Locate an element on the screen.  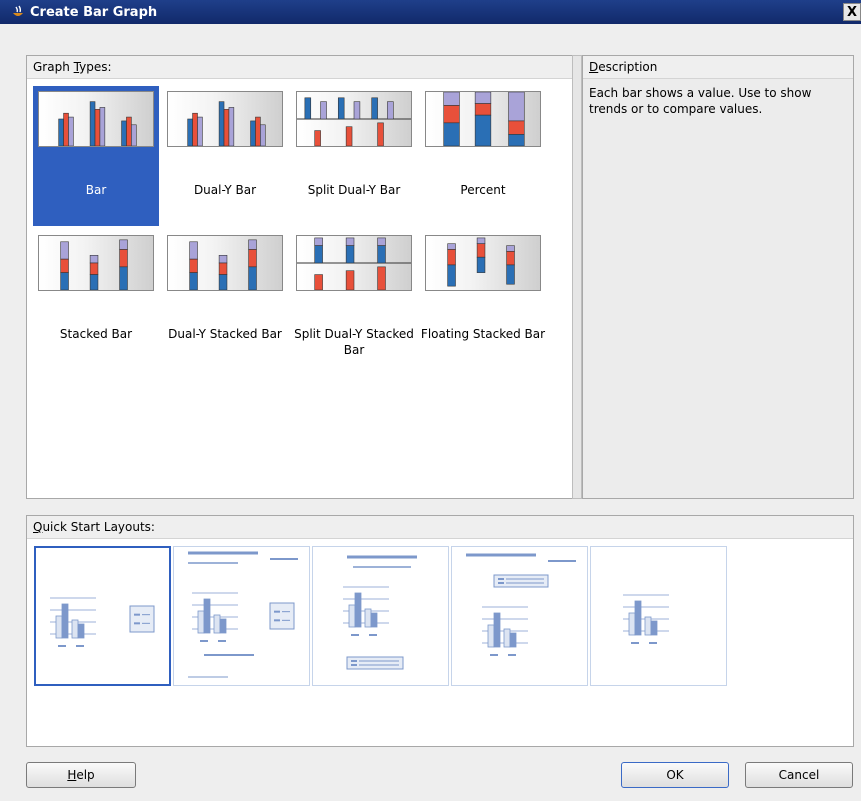
help-button: Help is located at coordinates (81, 775).